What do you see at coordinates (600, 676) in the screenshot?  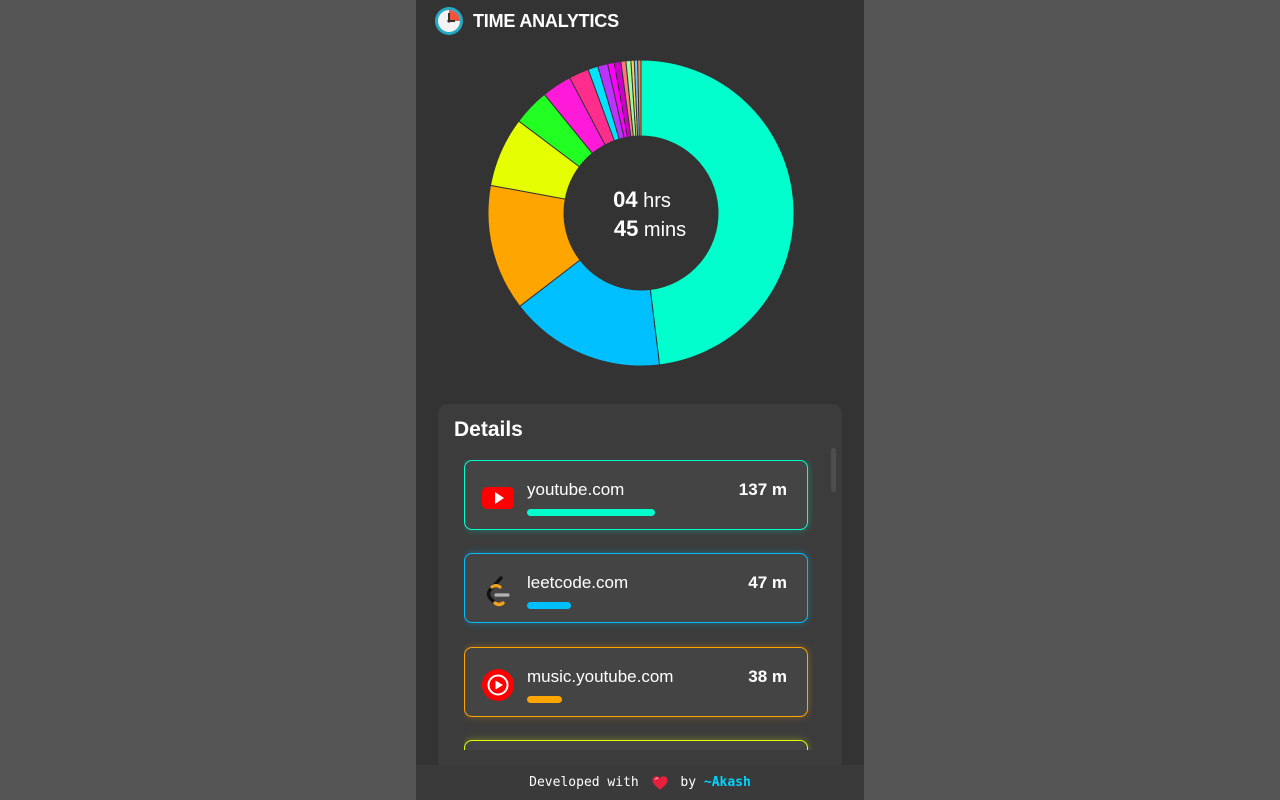 I see `site-name: music.youtube.com` at bounding box center [600, 676].